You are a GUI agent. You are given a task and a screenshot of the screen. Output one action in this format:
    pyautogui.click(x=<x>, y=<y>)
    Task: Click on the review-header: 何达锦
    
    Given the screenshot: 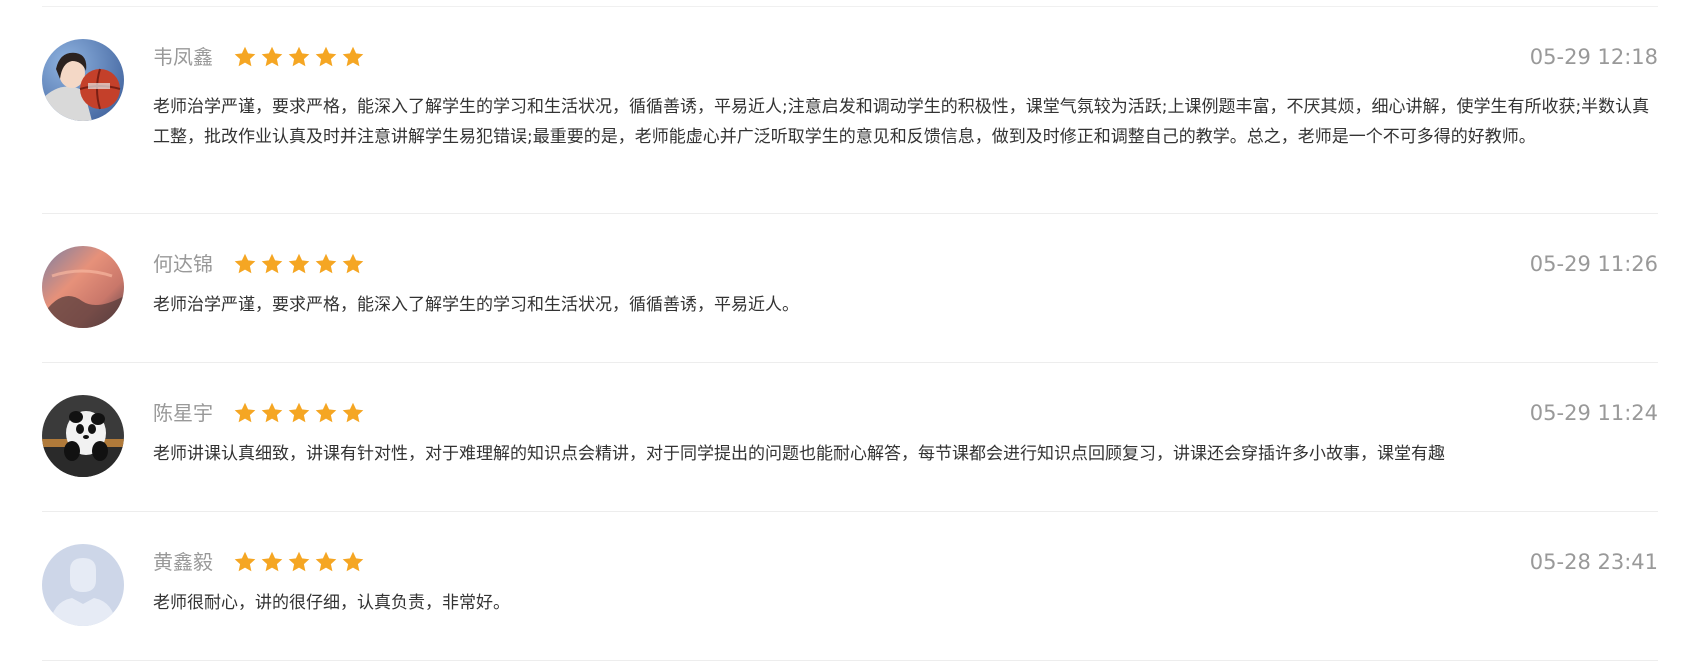 What is the action you would take?
    pyautogui.click(x=259, y=264)
    